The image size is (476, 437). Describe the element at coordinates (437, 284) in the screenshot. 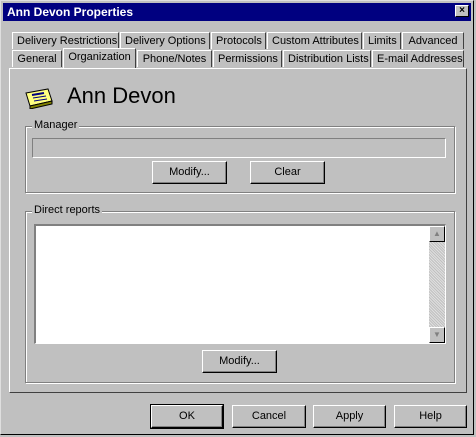

I see `direct-reports-scrollbar: ▲ ▼` at that location.